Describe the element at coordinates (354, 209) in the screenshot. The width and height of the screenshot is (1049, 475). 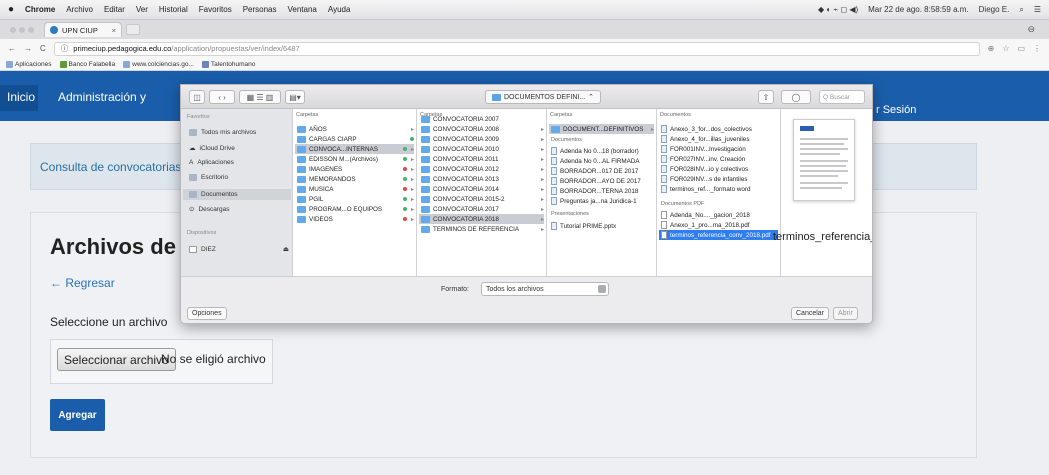
I see `folder-row: PROGRAM...O EQUIPOS ▸` at that location.